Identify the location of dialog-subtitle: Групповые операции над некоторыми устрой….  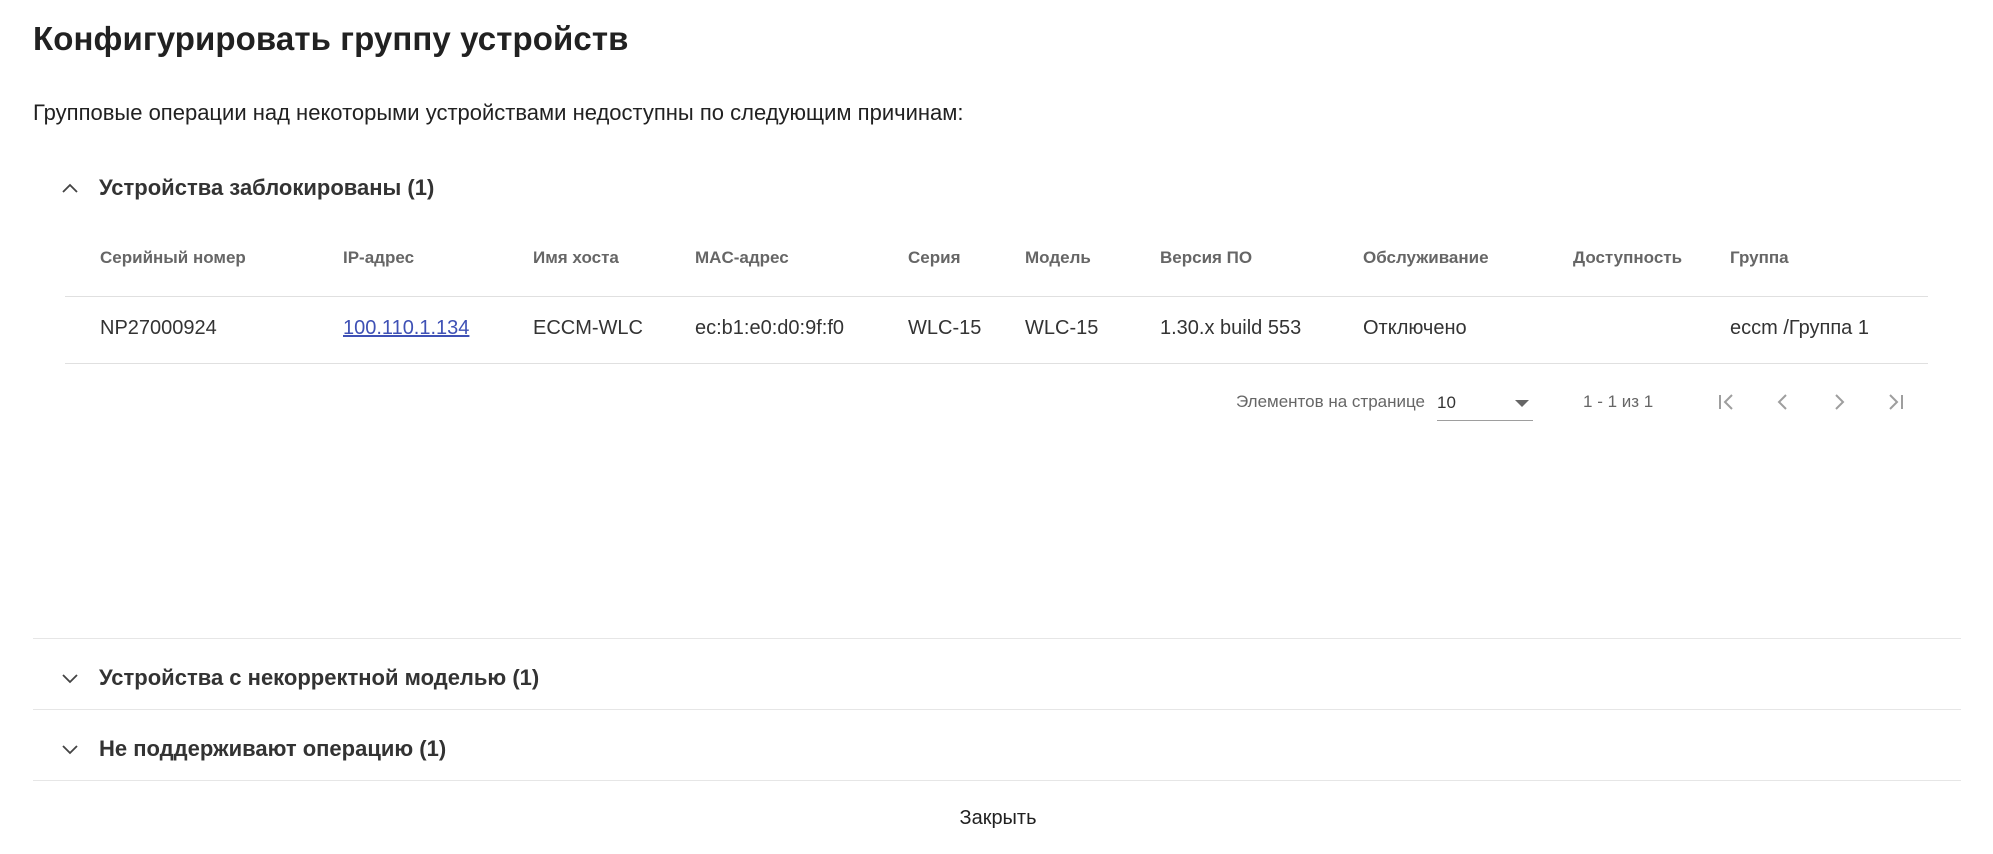
(498, 112).